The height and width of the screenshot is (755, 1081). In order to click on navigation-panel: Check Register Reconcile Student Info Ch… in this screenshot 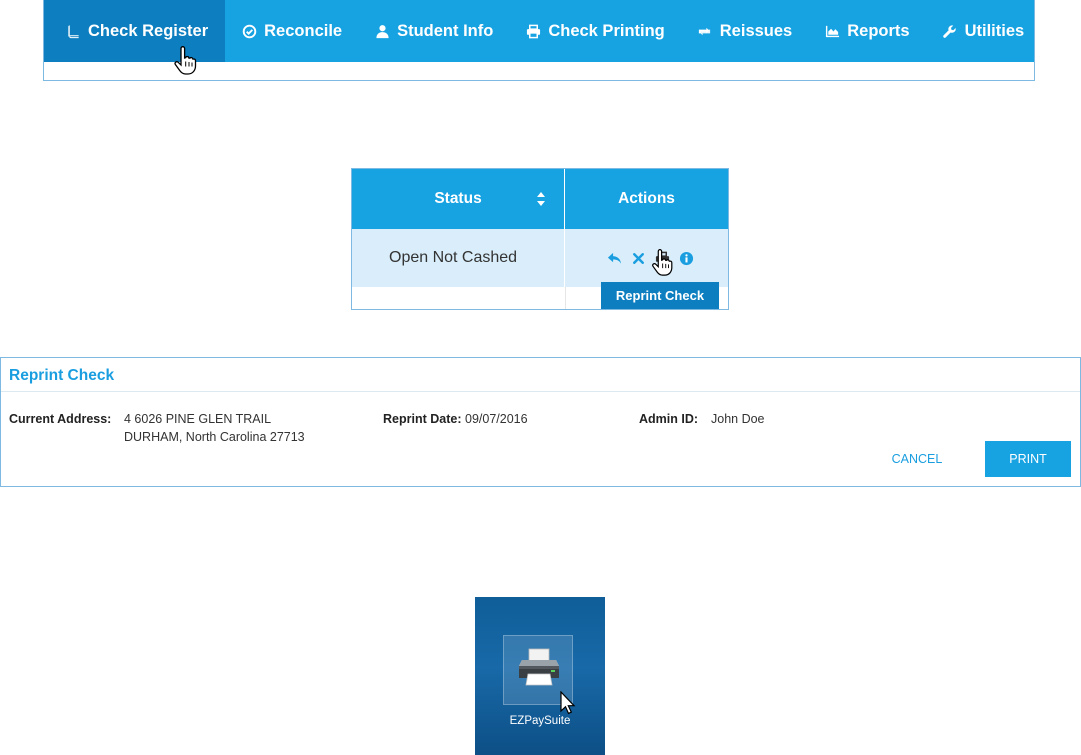, I will do `click(539, 40)`.